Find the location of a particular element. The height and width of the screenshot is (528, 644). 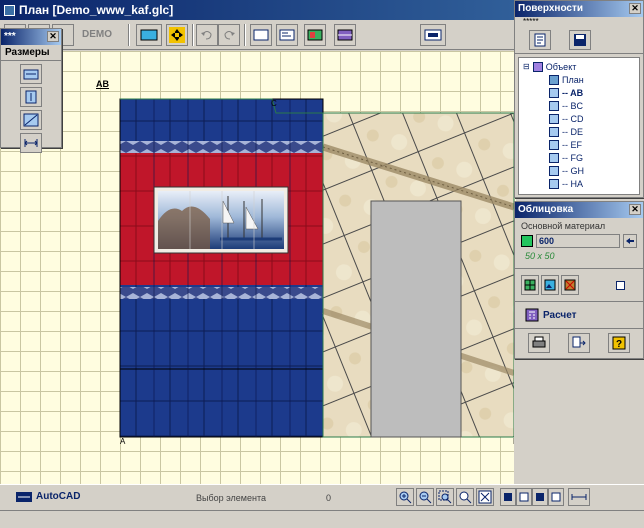

window-icon is located at coordinates (9, 10).